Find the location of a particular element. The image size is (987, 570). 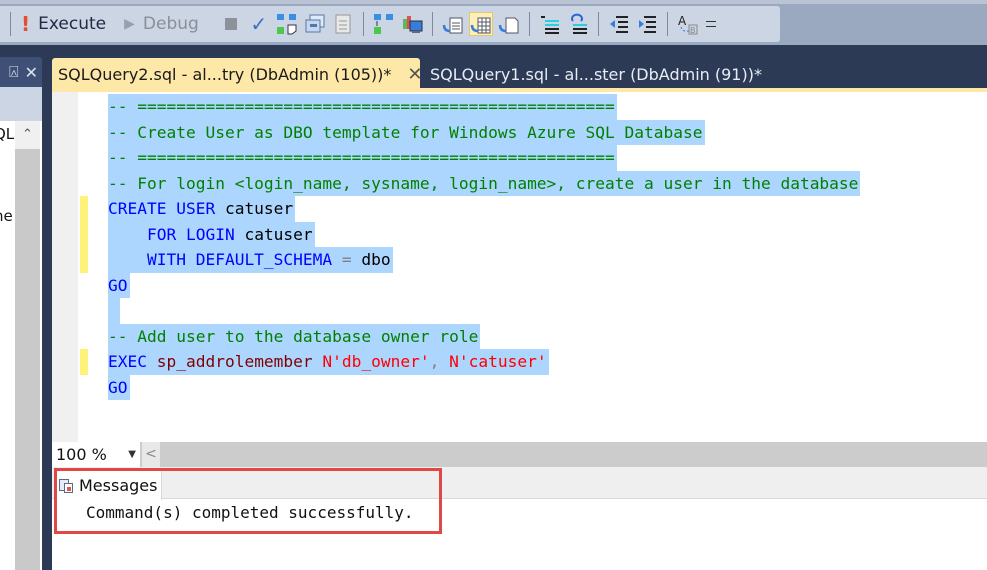

messages-icon is located at coordinates (66, 485).